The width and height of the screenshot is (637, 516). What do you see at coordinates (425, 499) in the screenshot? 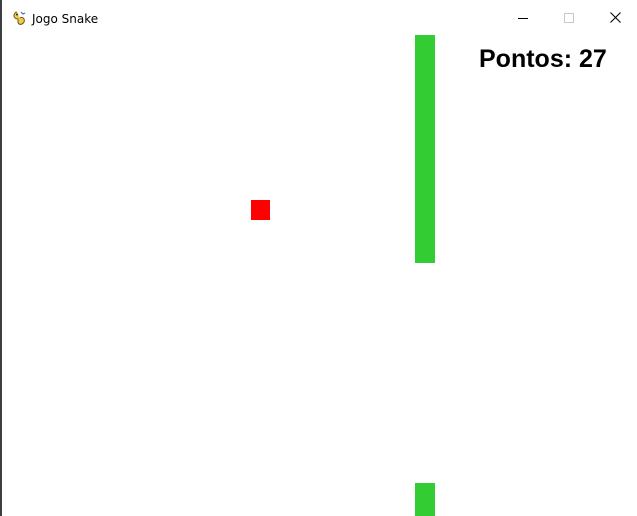
I see `snake-body-segment-wrapped` at bounding box center [425, 499].